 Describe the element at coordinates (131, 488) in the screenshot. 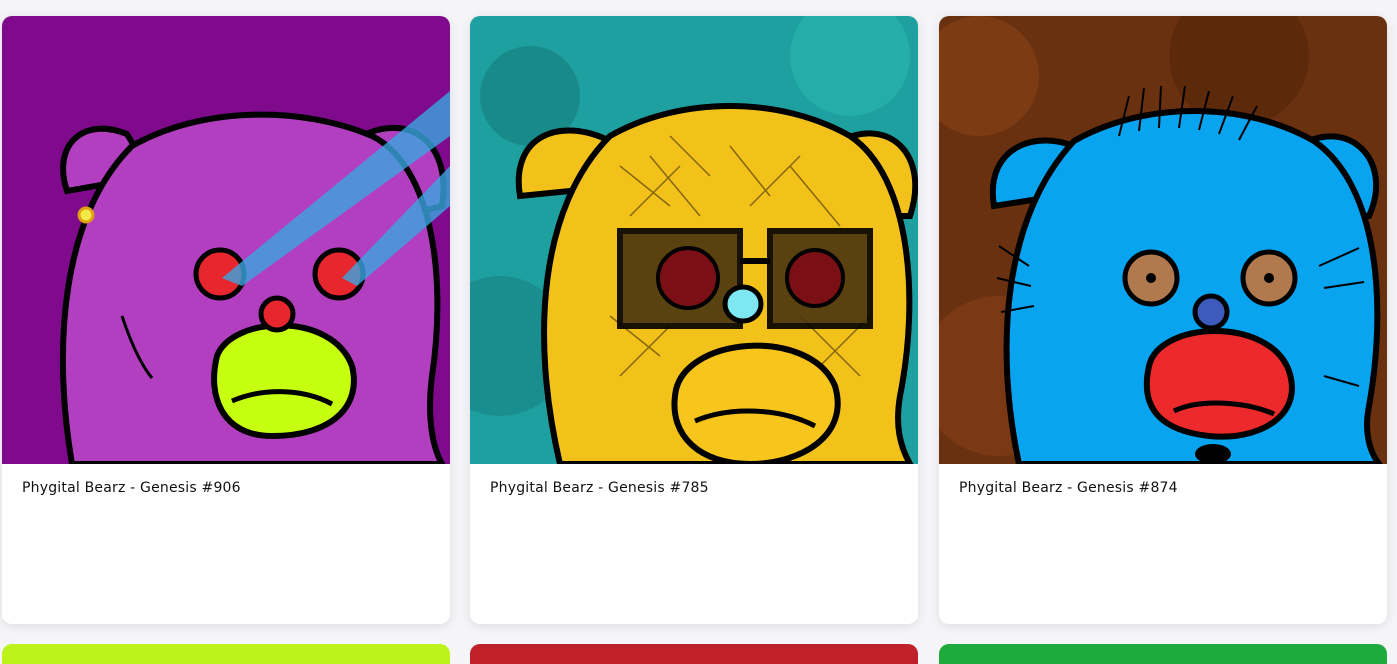

I see `nft-title: Phygital Bearz - Genesis #906` at that location.